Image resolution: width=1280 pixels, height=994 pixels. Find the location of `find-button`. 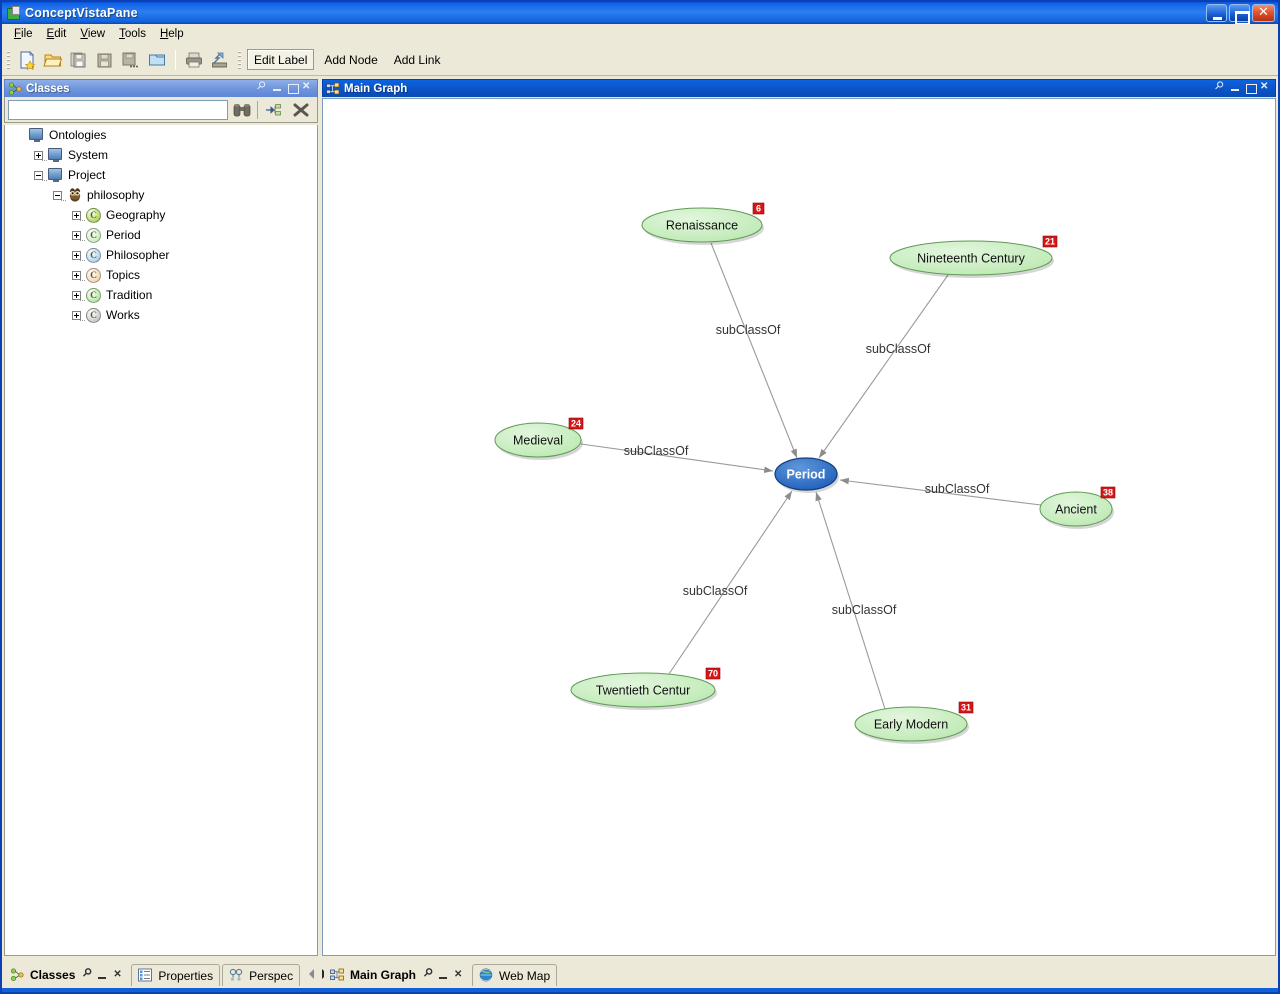

find-button is located at coordinates (241, 110).